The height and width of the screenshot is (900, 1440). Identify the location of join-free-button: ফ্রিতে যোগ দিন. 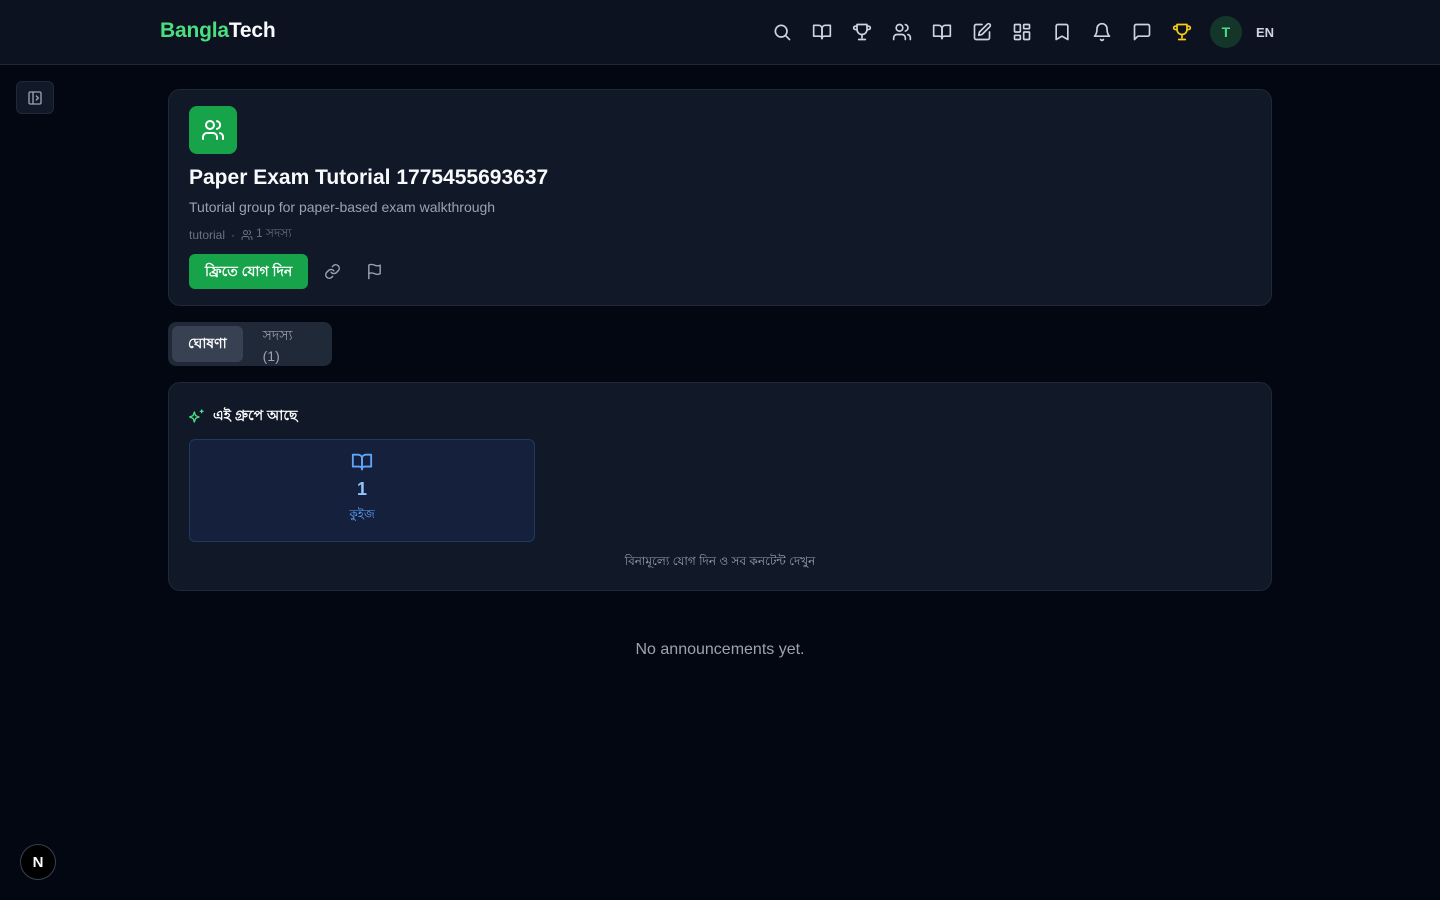
(249, 271).